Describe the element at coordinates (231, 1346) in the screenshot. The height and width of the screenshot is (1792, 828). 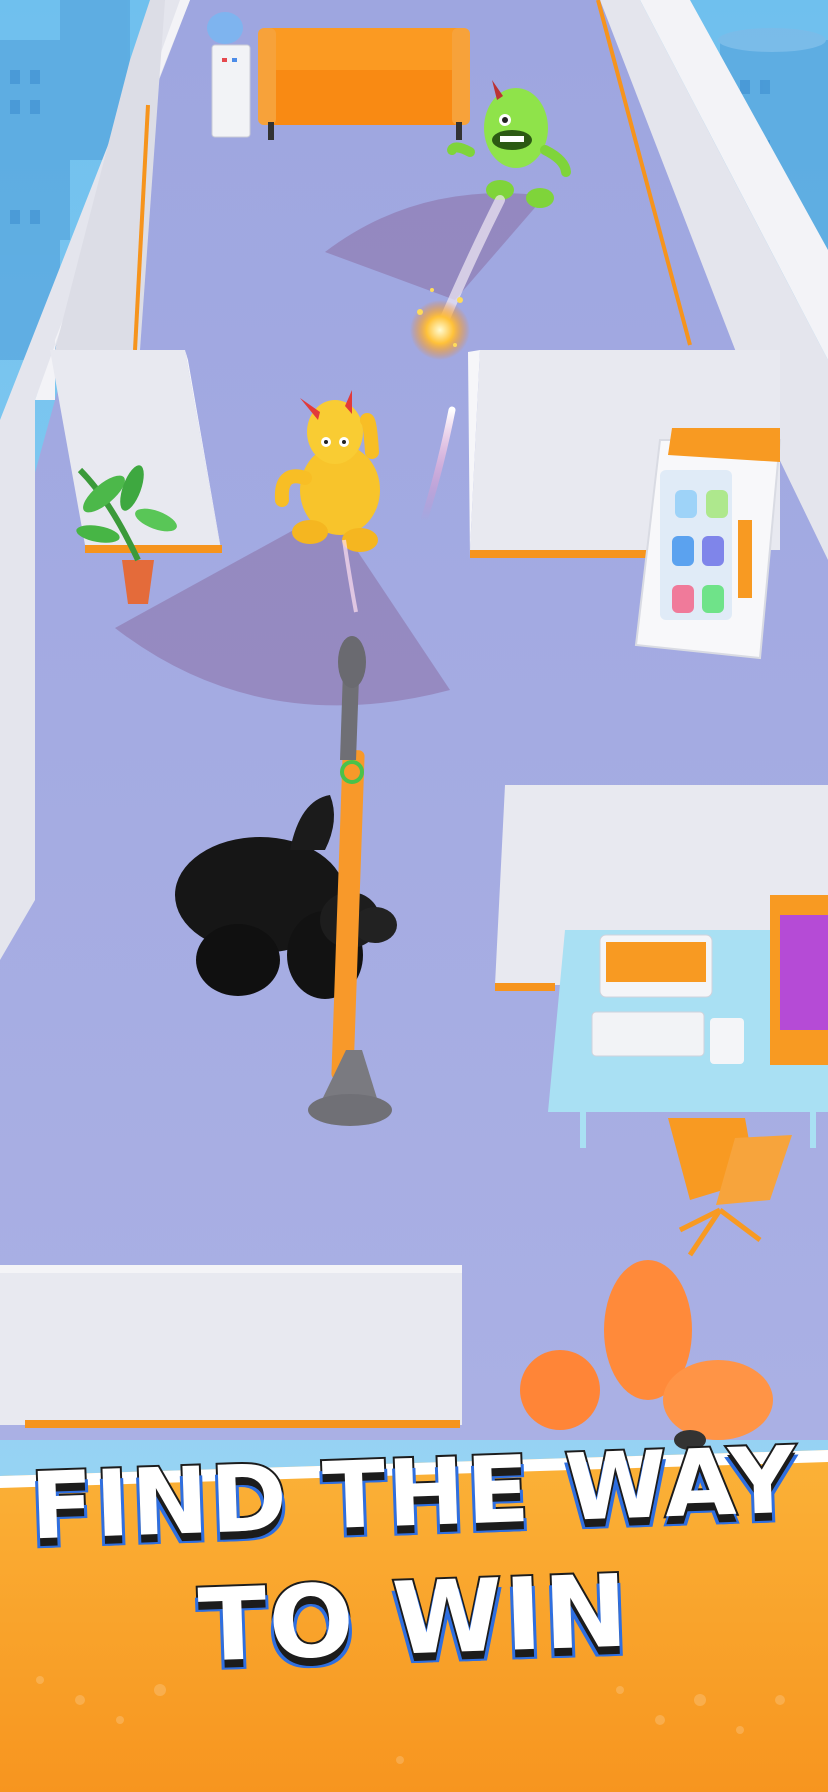
I see `cubicle-wall-bottom` at that location.